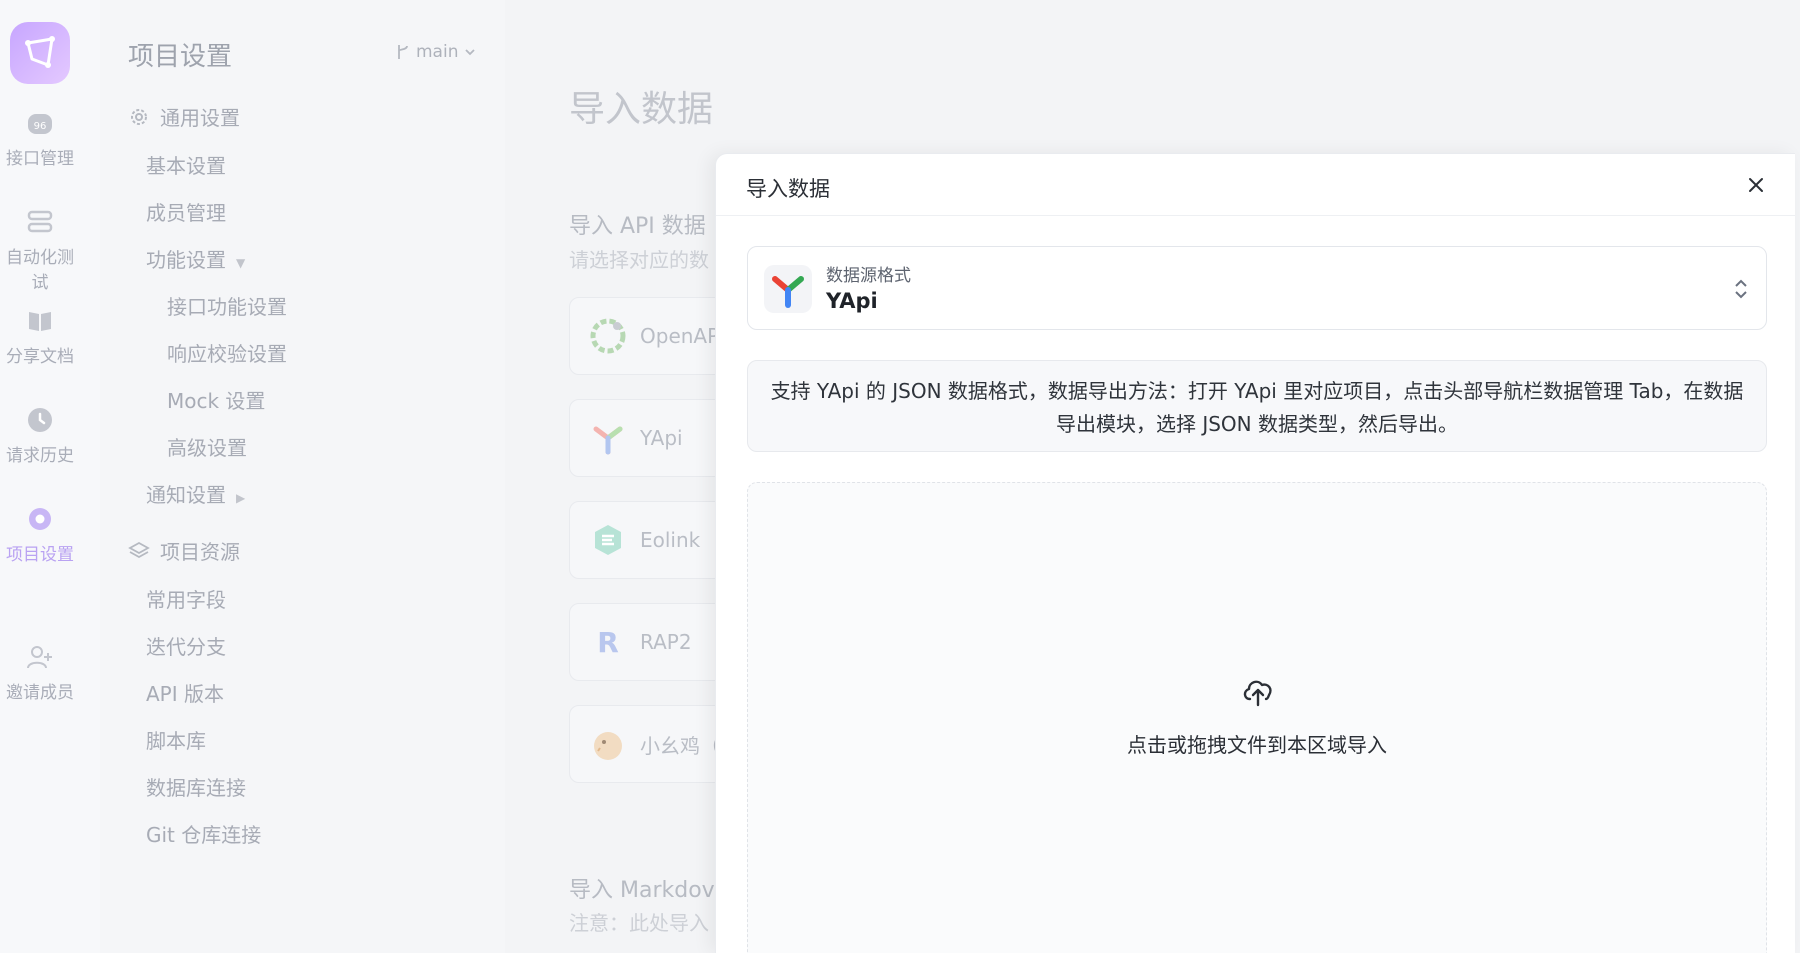 The image size is (1800, 953). What do you see at coordinates (40, 159) in the screenshot?
I see `rail-label: 接口管理` at bounding box center [40, 159].